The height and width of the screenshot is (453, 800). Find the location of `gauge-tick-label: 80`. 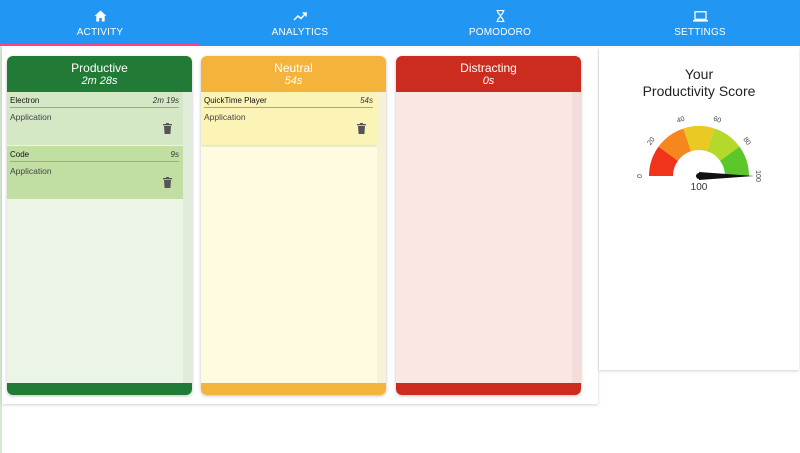

gauge-tick-label: 80 is located at coordinates (746, 141).